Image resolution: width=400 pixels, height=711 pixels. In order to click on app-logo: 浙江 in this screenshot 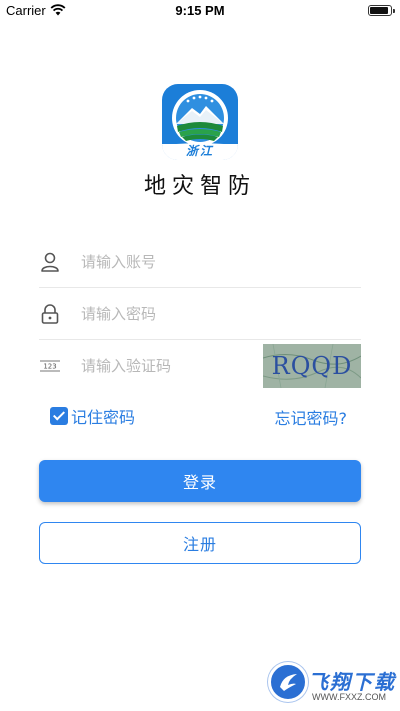, I will do `click(200, 122)`.